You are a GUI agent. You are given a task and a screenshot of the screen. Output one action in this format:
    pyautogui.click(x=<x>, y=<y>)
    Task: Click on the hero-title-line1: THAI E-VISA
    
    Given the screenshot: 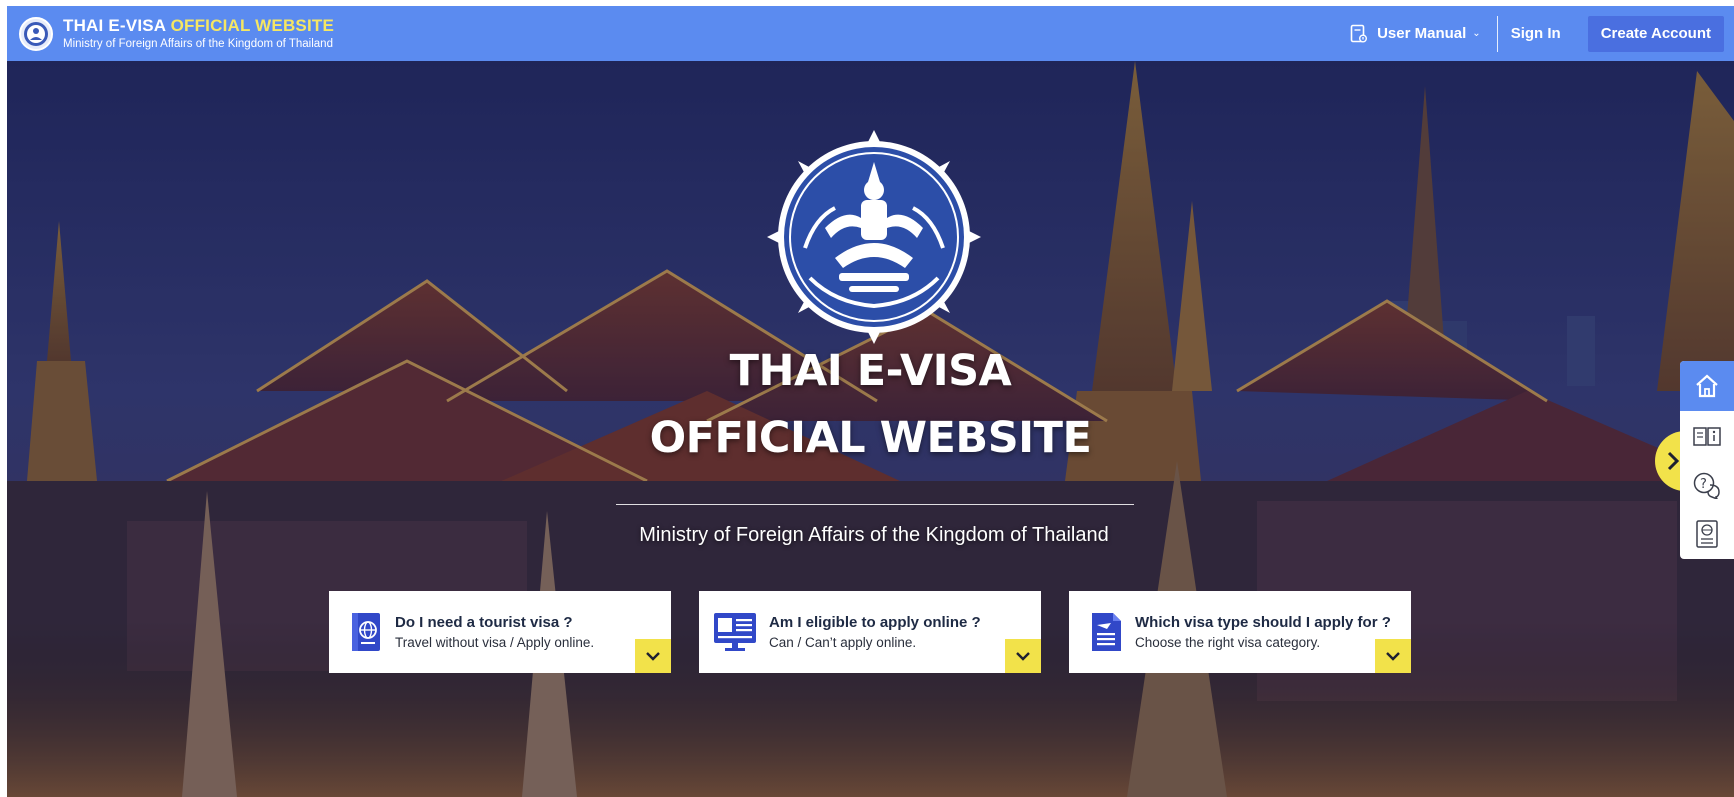 What is the action you would take?
    pyautogui.click(x=870, y=371)
    